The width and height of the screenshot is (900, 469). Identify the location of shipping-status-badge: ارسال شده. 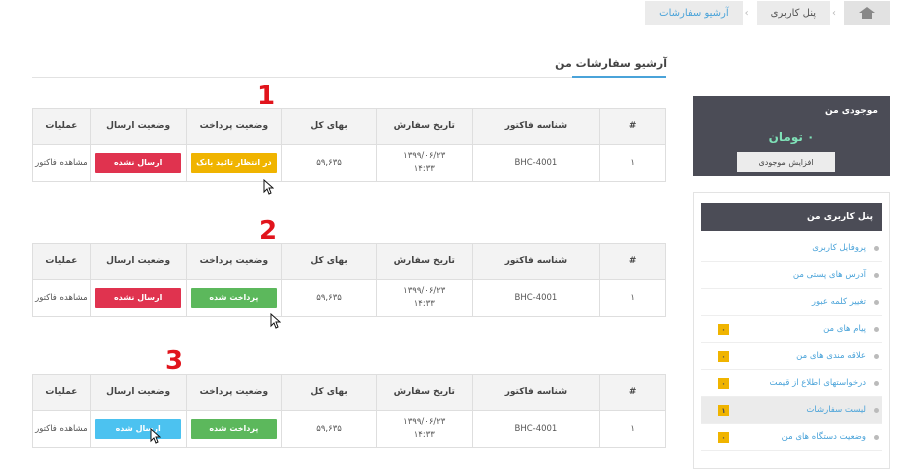
(138, 429).